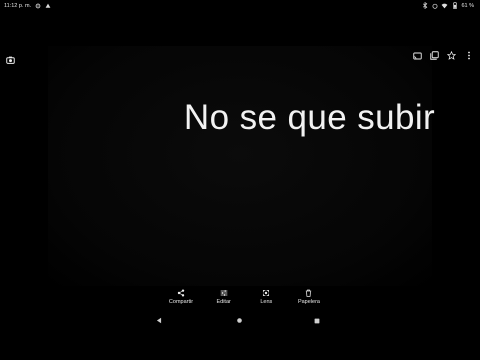 This screenshot has height=360, width=480. What do you see at coordinates (417, 55) in the screenshot?
I see `cast-icon` at bounding box center [417, 55].